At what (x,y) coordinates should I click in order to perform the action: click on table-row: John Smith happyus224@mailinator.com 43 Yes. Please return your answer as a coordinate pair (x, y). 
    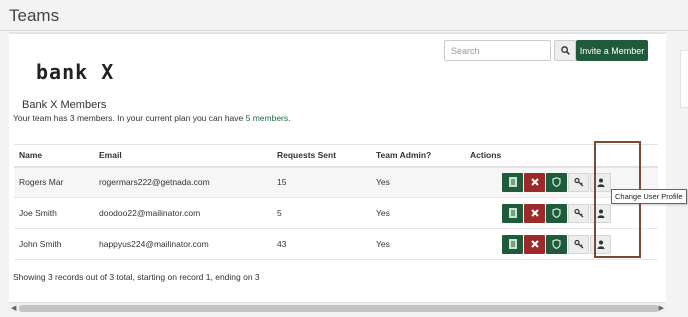
    Looking at the image, I should click on (336, 244).